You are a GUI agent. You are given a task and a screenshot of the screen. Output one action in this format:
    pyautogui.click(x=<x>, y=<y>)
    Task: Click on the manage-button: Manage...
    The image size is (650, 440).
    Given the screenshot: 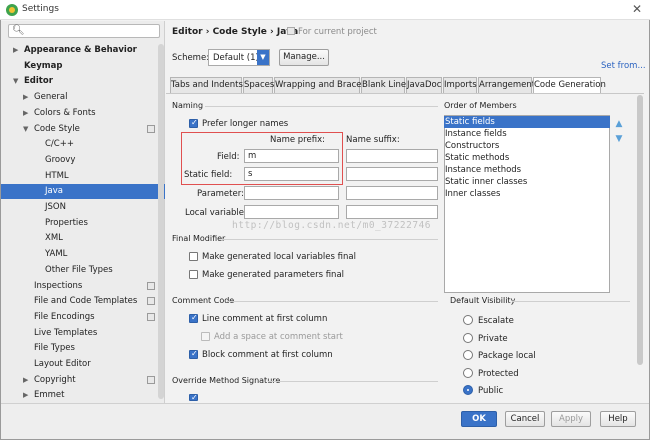 What is the action you would take?
    pyautogui.click(x=304, y=57)
    